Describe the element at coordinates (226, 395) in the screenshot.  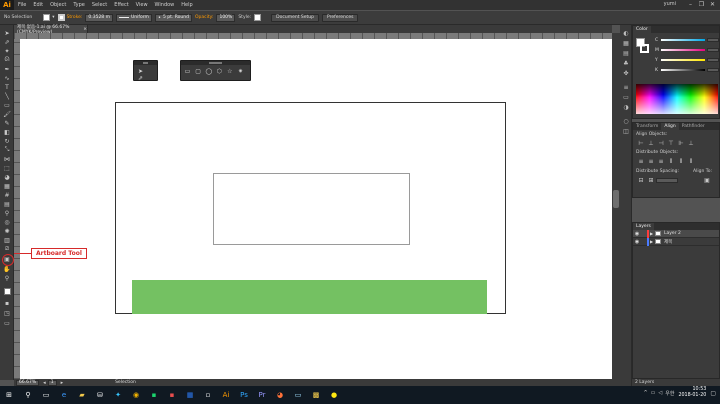
I see `illustrator-taskbar-icon: Ai` at that location.